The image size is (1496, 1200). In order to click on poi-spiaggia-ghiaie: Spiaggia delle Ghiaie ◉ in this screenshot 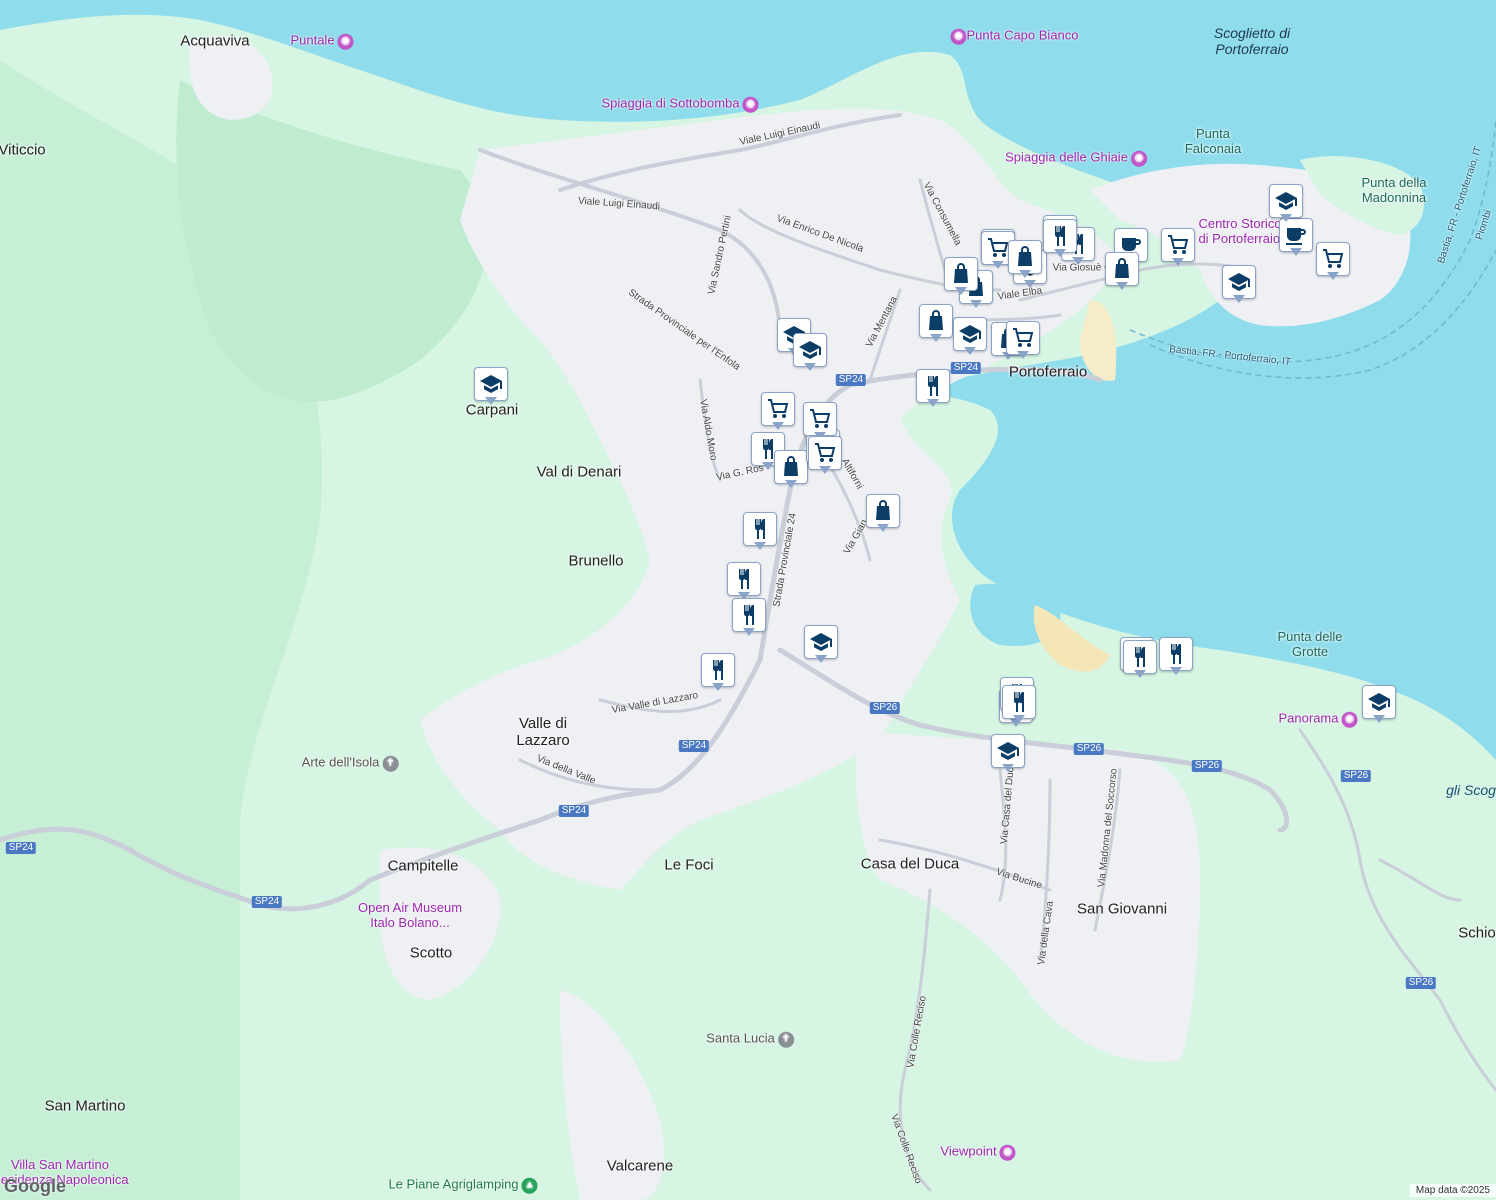, I will do `click(1076, 158)`.